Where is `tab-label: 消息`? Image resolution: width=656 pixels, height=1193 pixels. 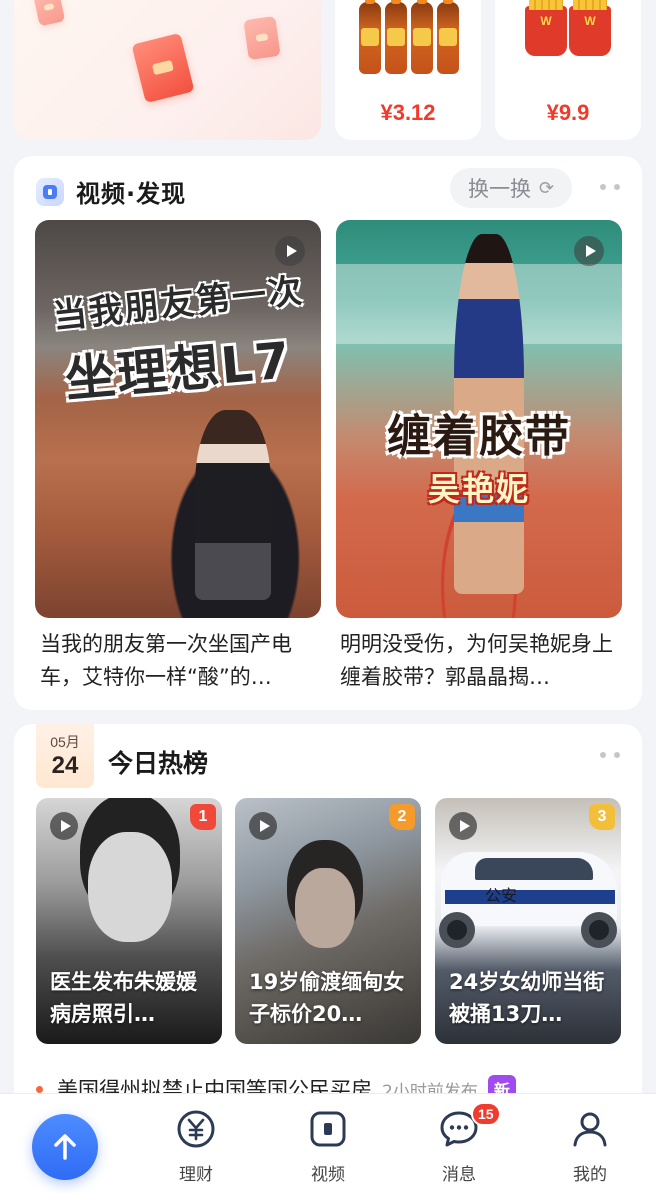 tab-label: 消息 is located at coordinates (459, 1175).